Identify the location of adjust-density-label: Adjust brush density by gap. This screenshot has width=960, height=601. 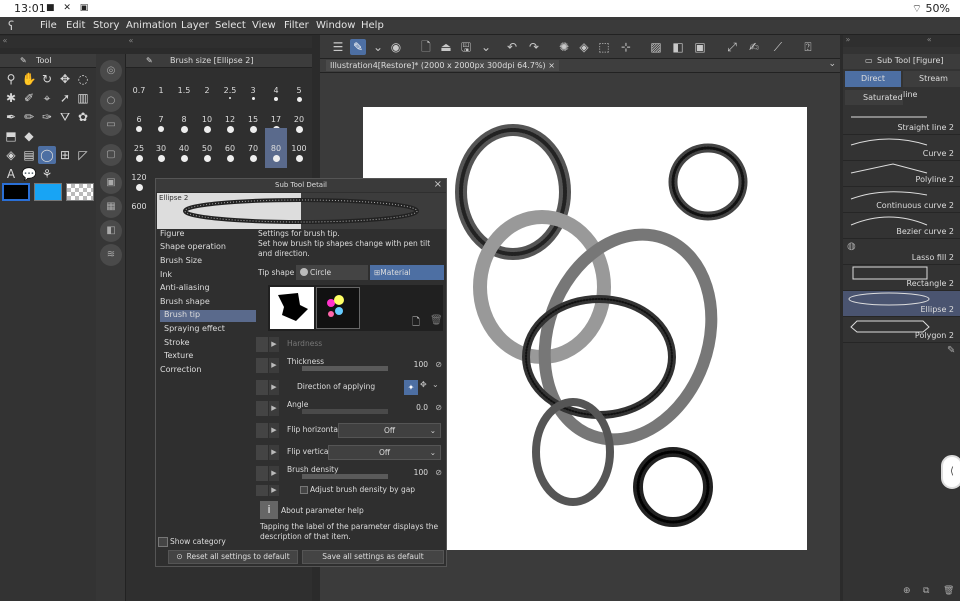
(362, 489).